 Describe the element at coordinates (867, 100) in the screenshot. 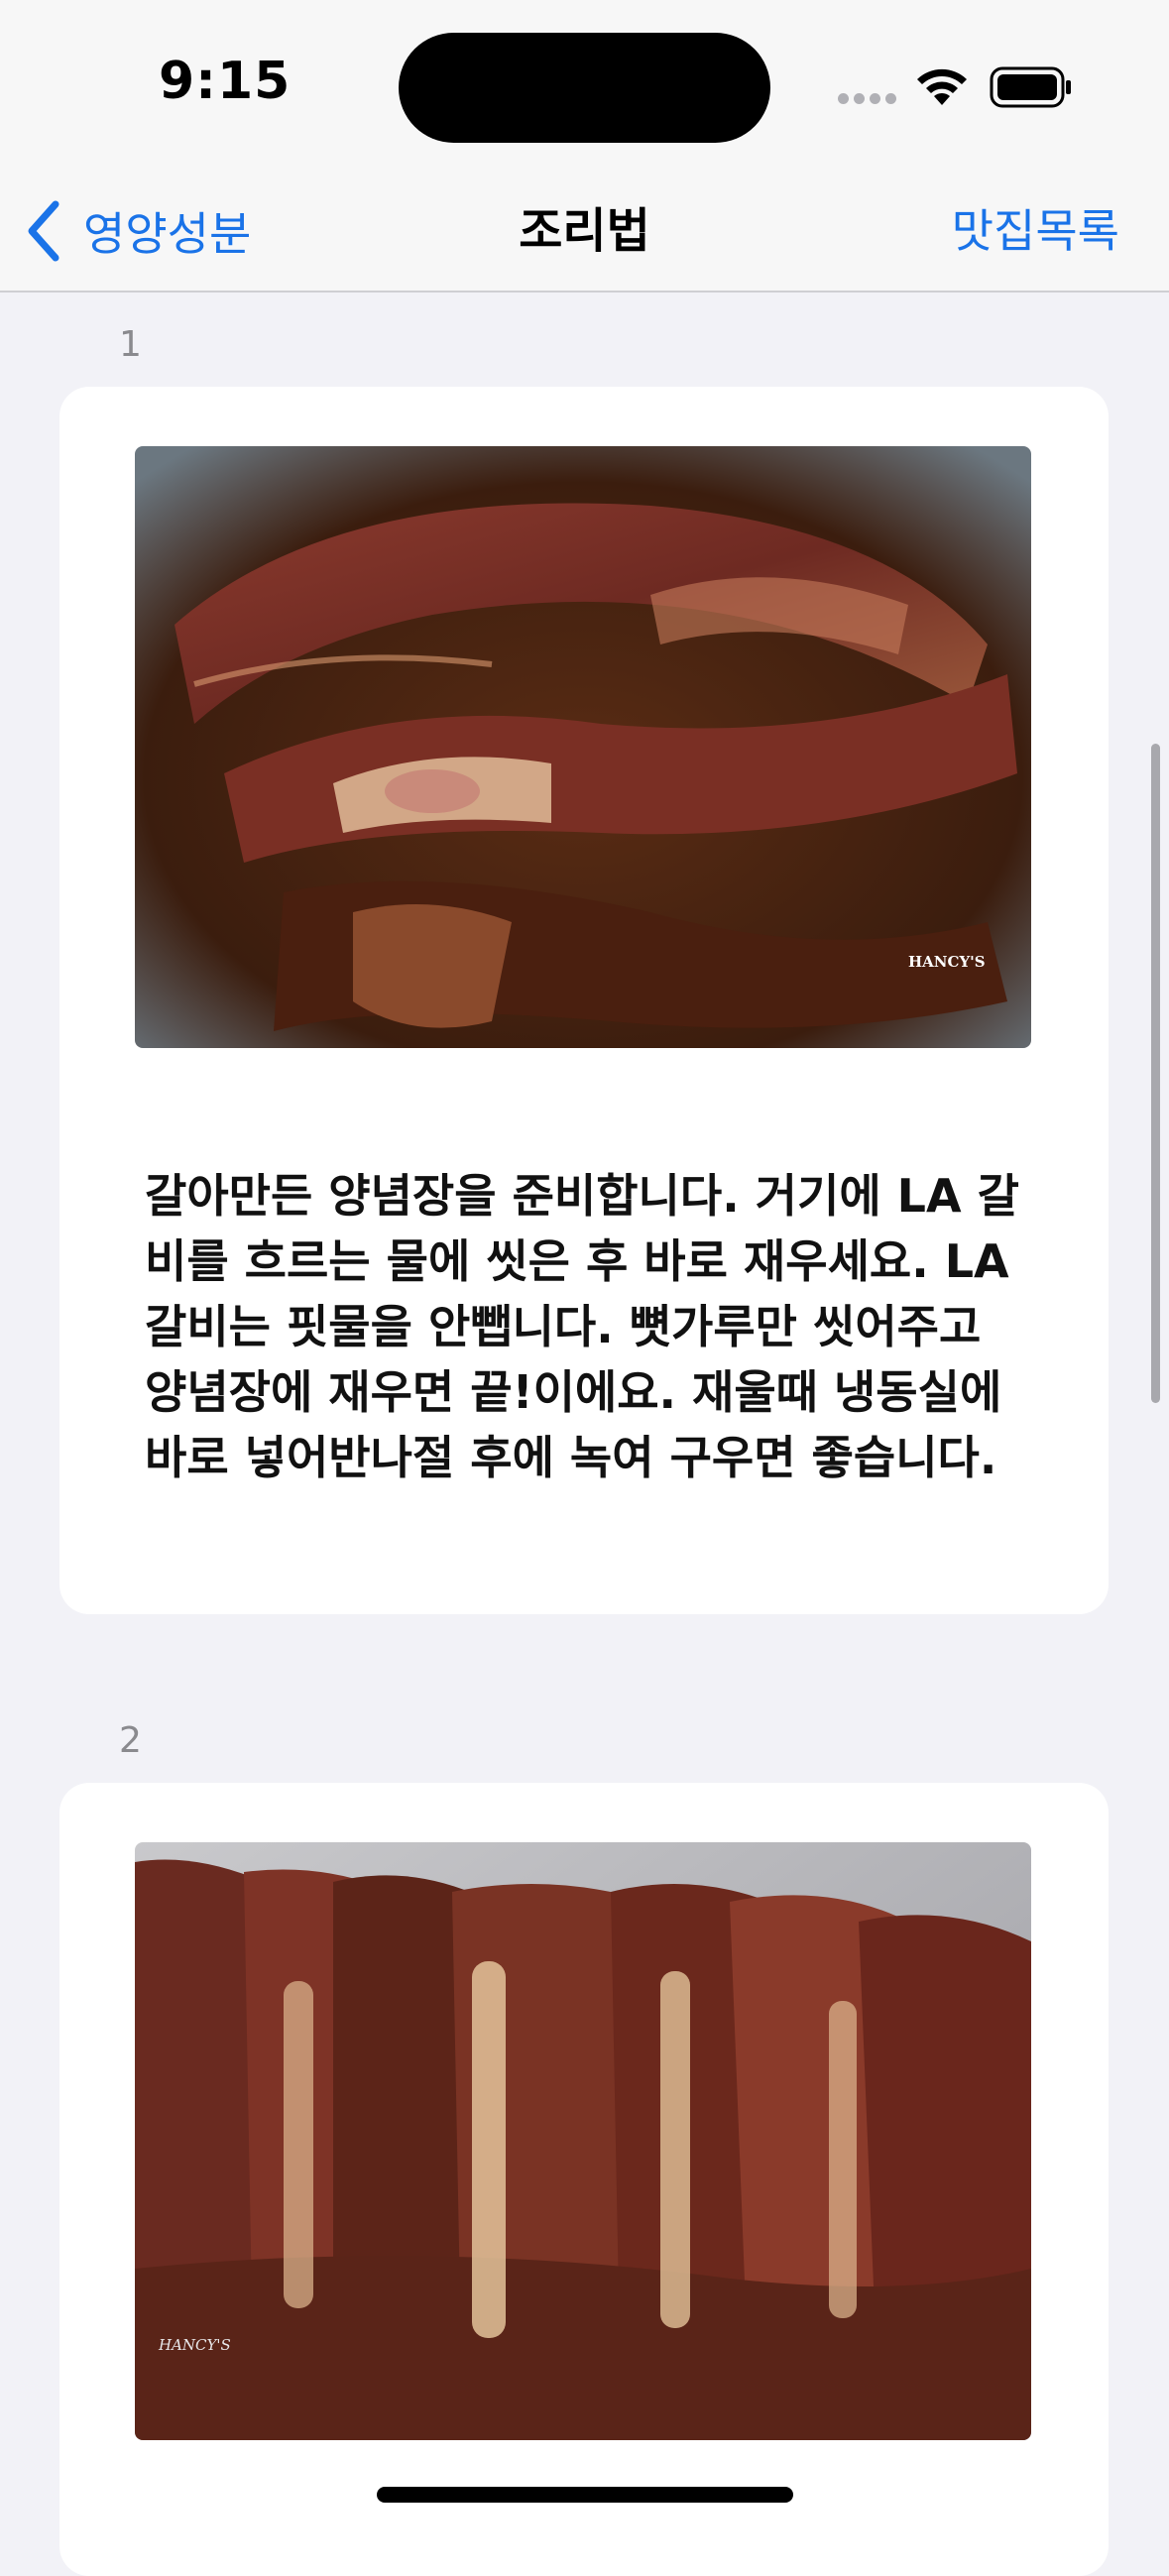

I see `cellular-signal-icon` at that location.